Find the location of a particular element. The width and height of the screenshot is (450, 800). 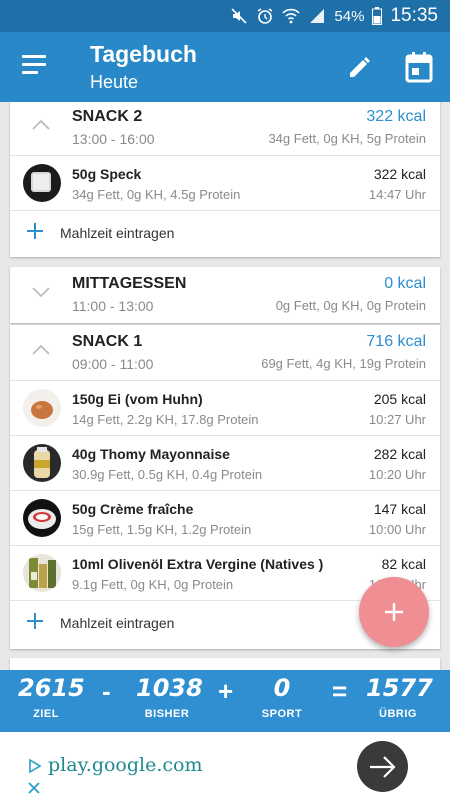

meal-name: SNACK 2 is located at coordinates (107, 116).